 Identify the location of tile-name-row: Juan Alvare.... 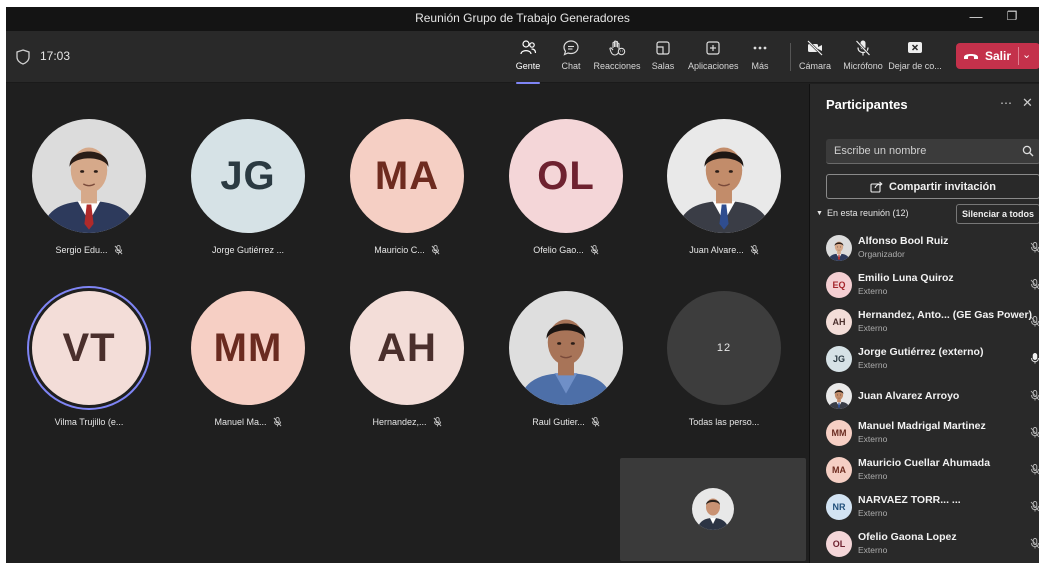
(724, 250).